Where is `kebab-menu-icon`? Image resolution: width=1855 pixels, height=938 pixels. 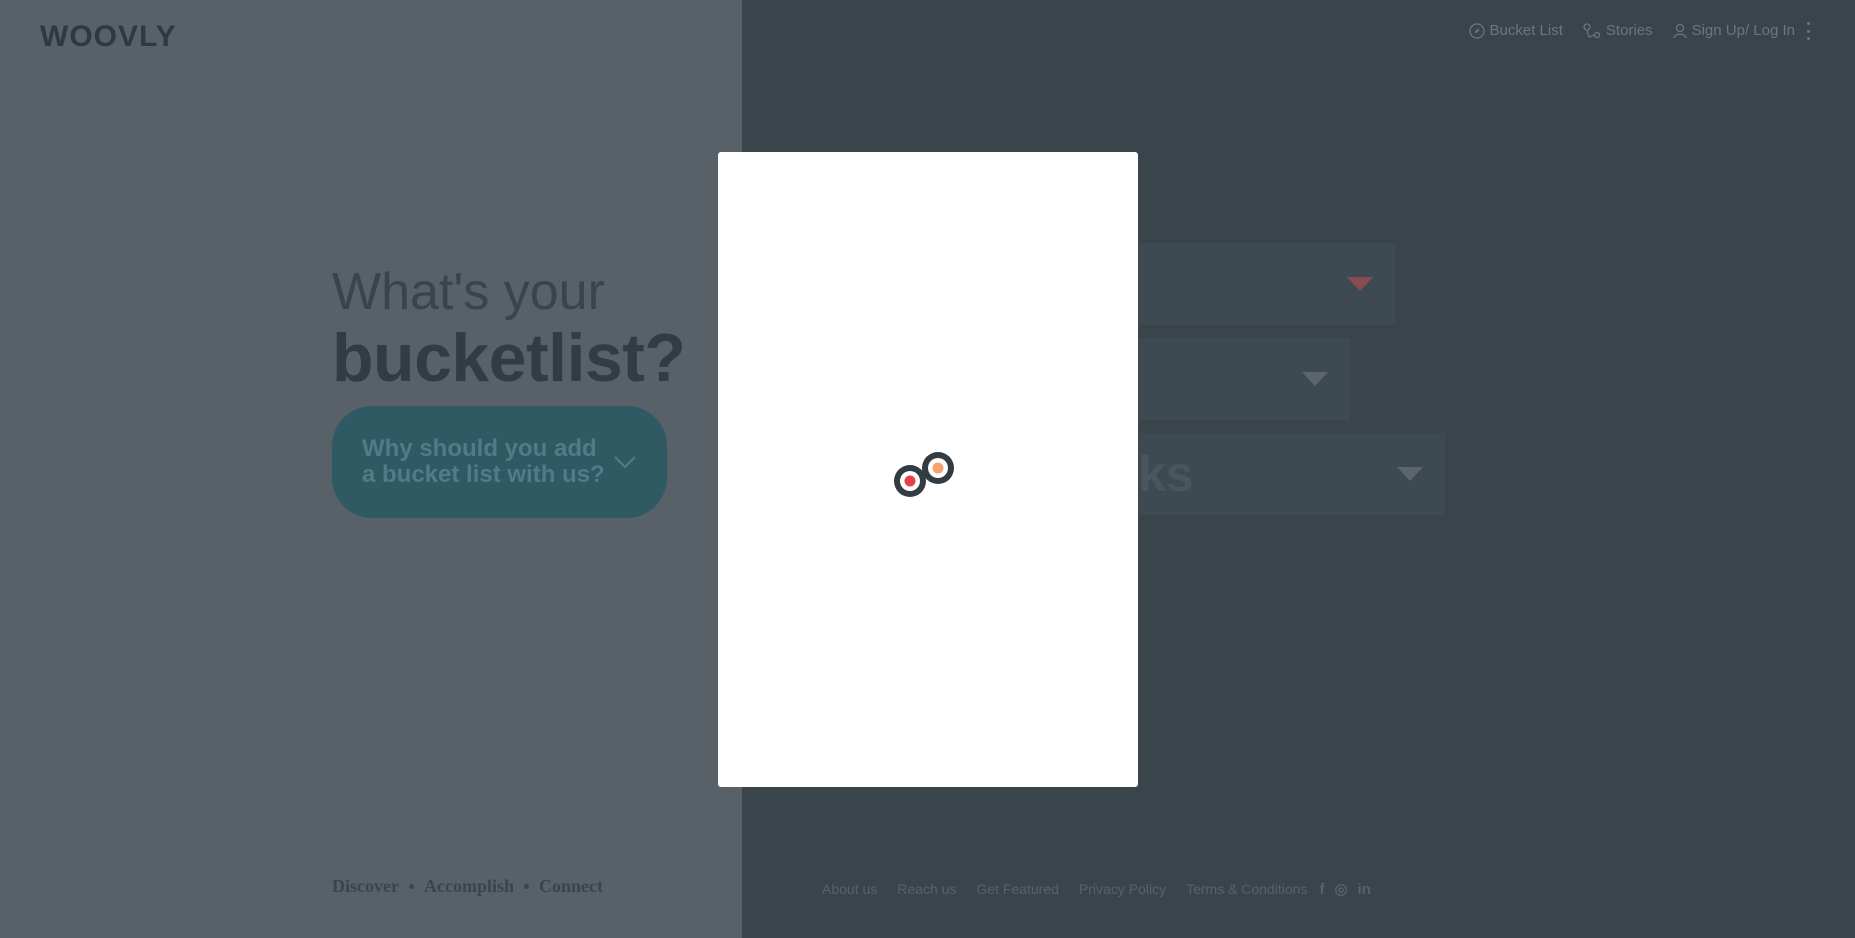 kebab-menu-icon is located at coordinates (1808, 31).